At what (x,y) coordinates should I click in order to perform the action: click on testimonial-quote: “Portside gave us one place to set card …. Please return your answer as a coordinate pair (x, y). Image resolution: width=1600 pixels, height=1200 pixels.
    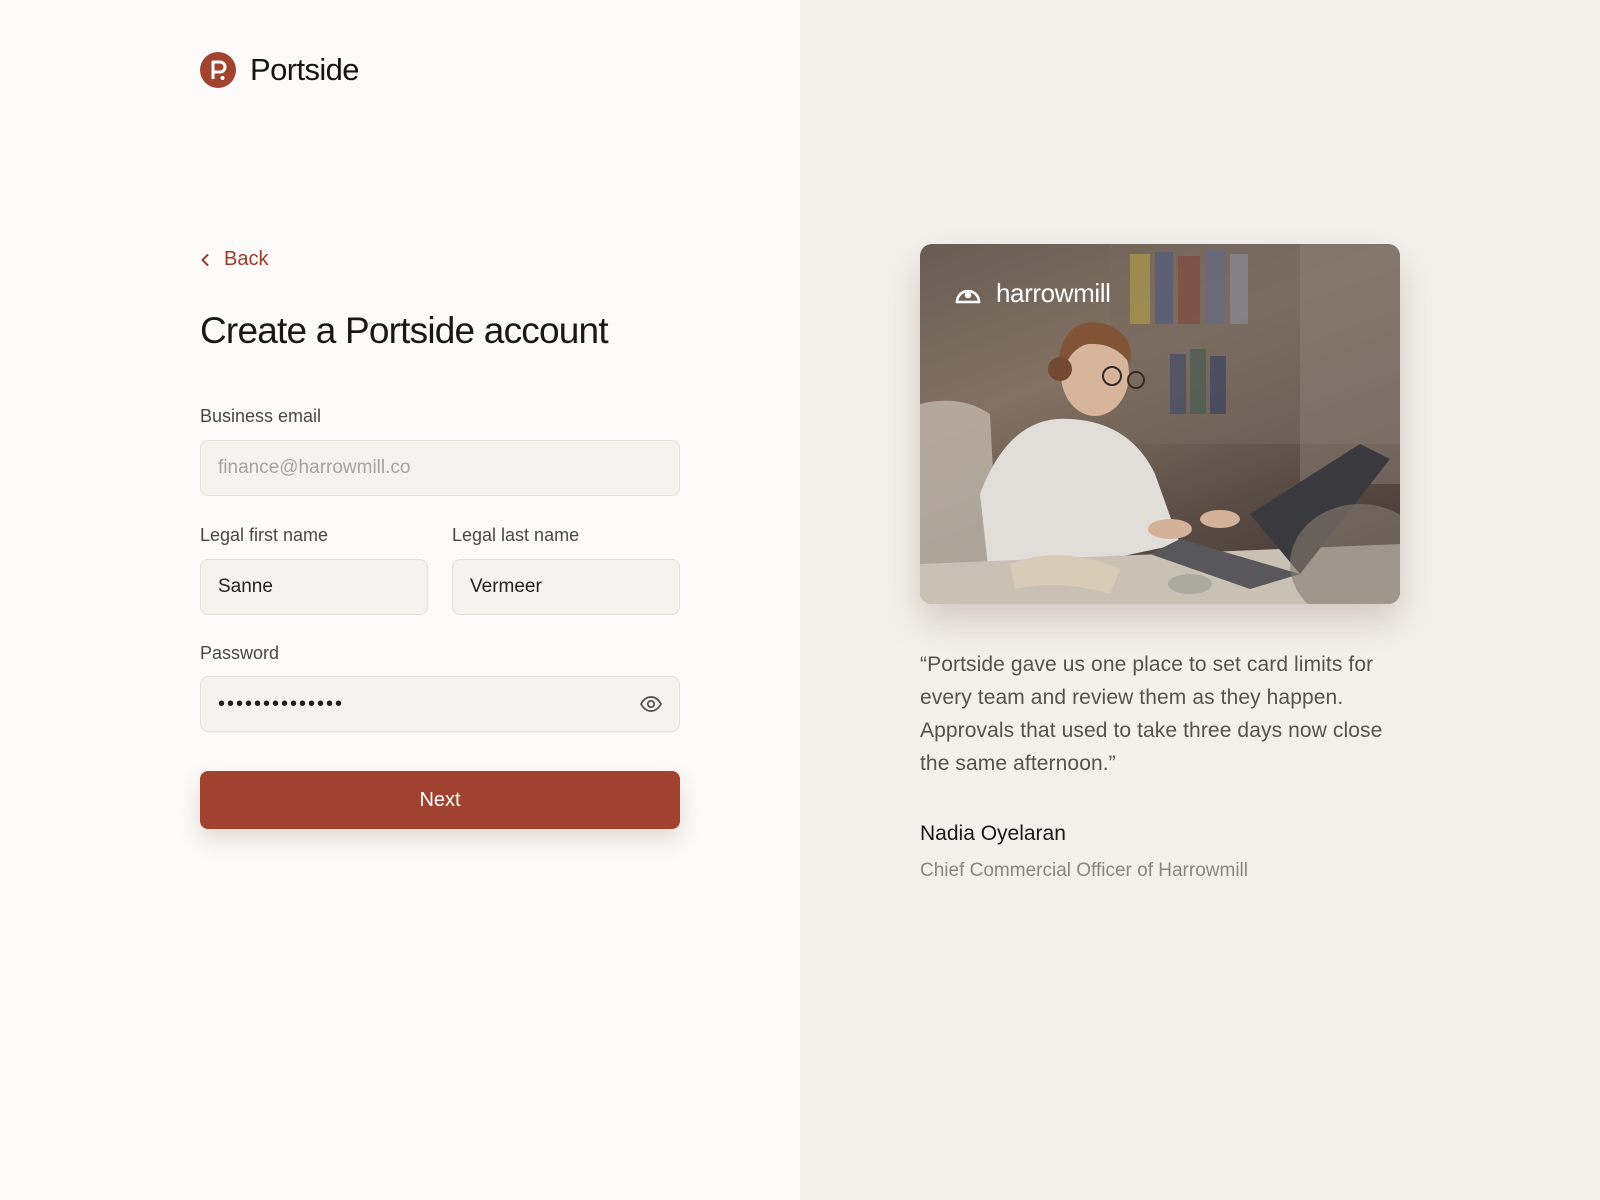
    Looking at the image, I should click on (1151, 714).